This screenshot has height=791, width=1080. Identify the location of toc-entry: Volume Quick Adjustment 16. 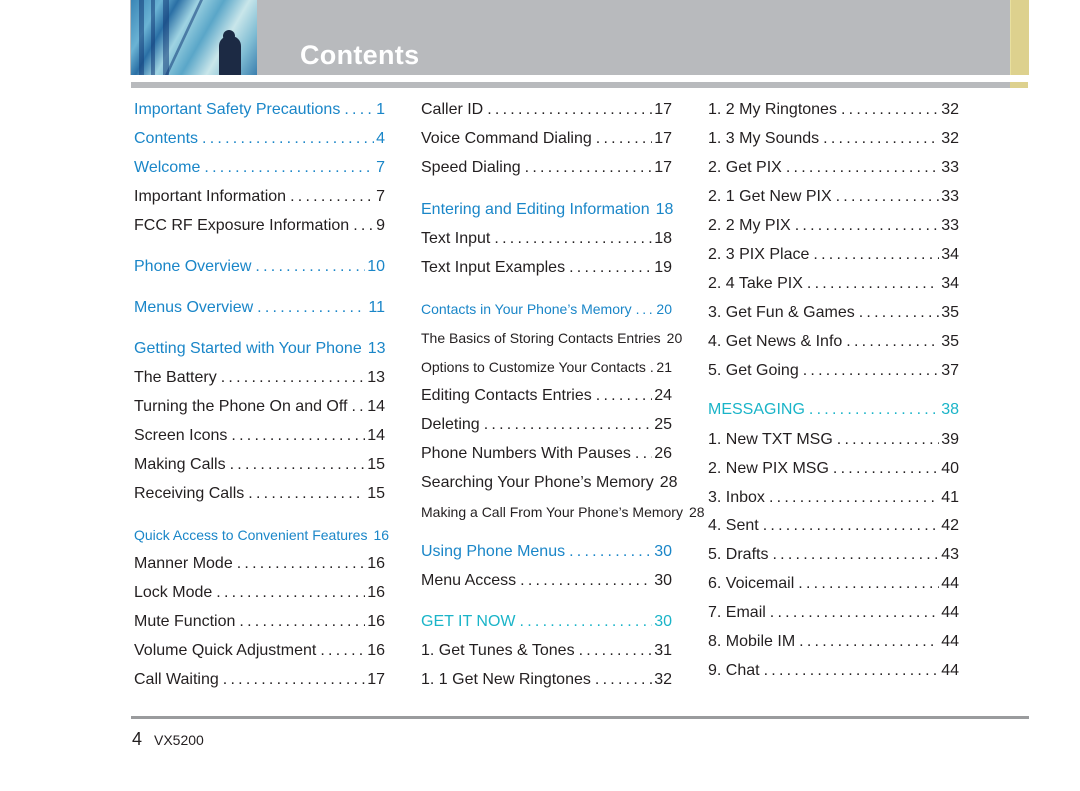
(259, 651).